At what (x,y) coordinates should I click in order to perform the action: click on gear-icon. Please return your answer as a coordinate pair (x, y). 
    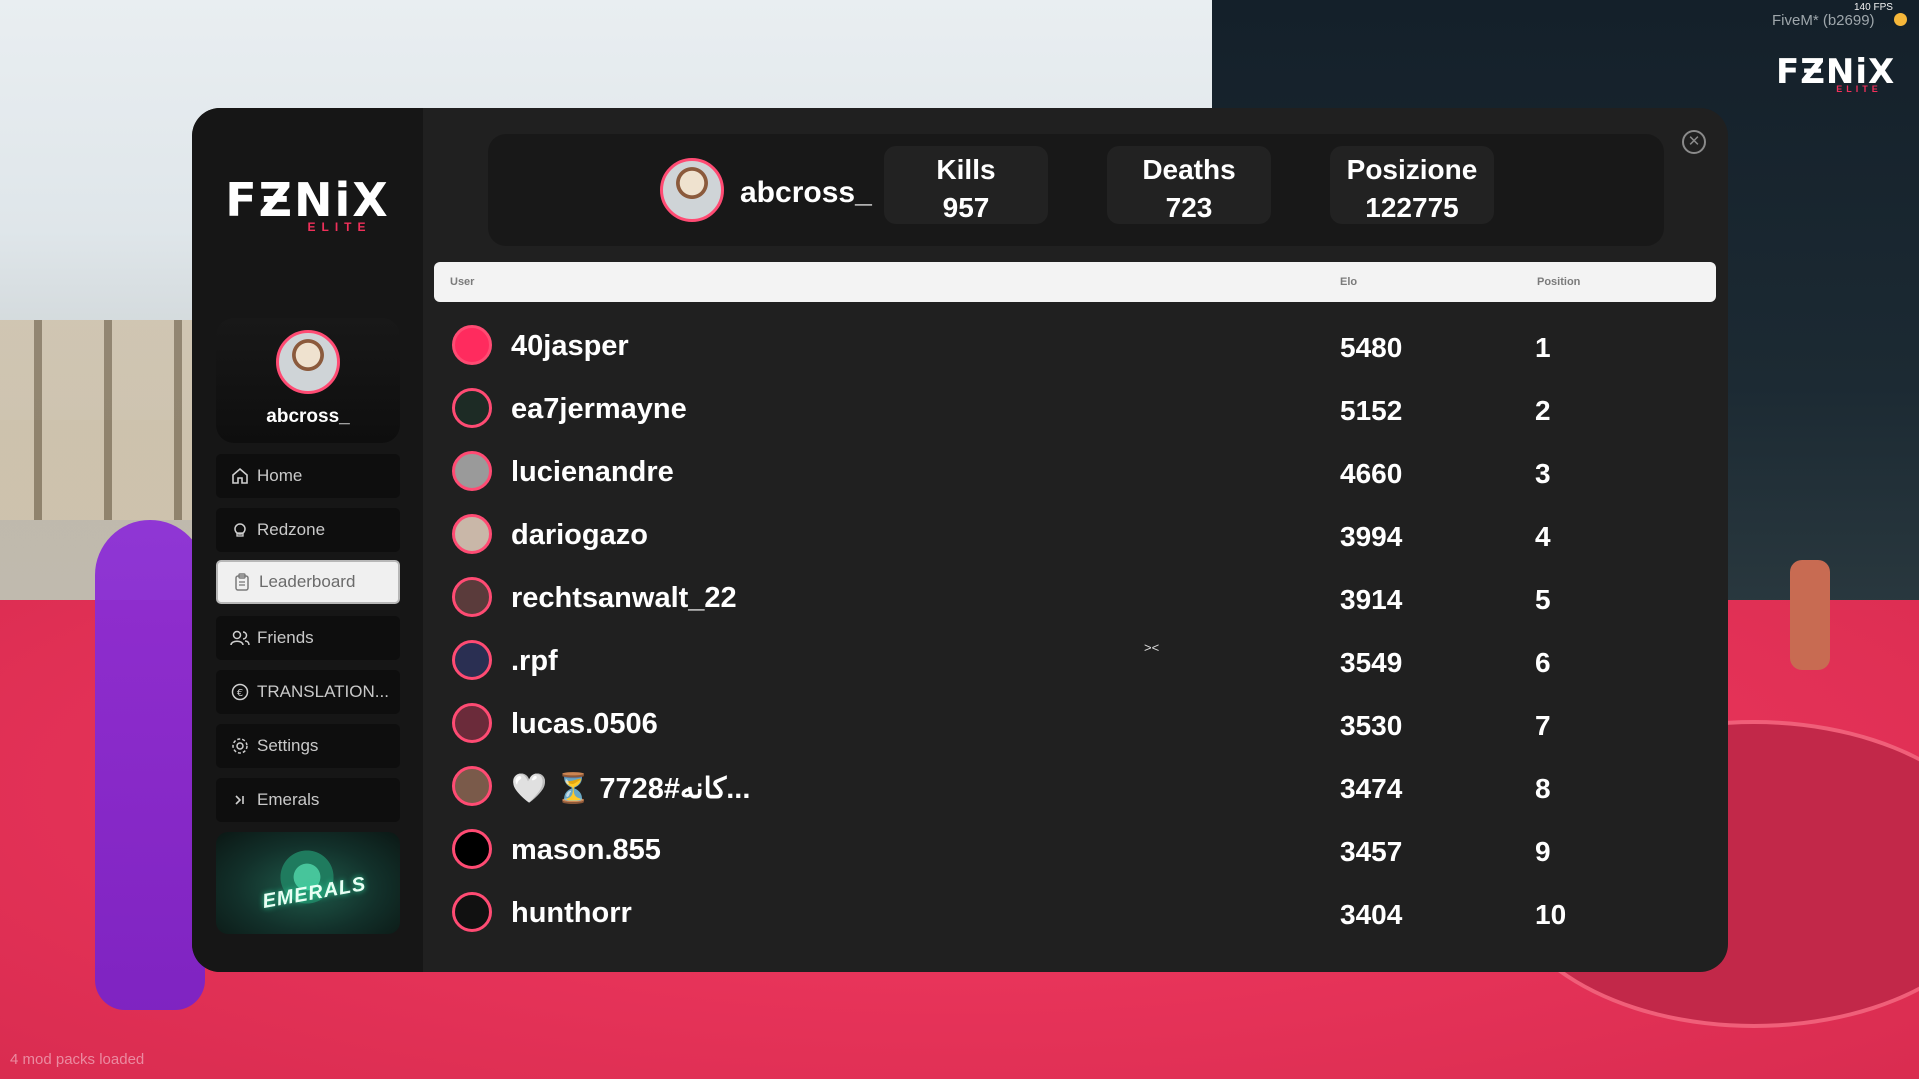
    Looking at the image, I should click on (240, 746).